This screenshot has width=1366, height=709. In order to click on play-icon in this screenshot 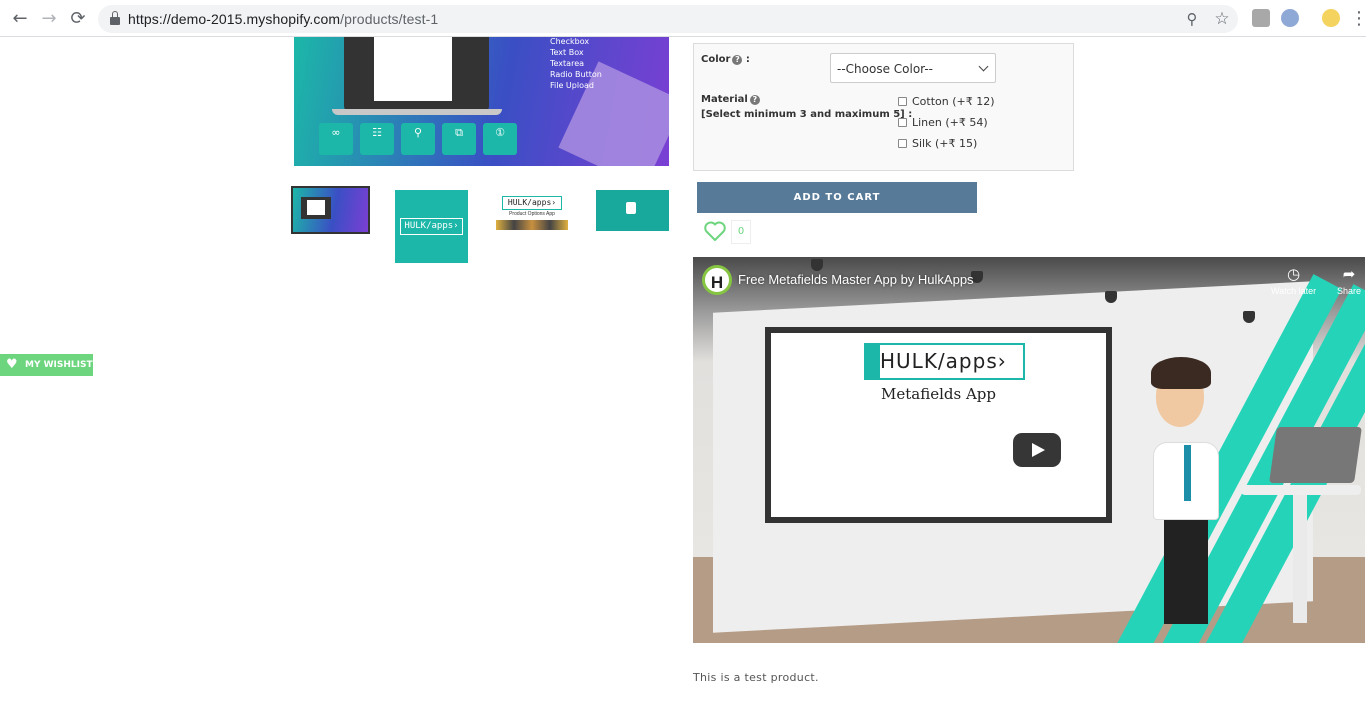, I will do `click(1038, 450)`.